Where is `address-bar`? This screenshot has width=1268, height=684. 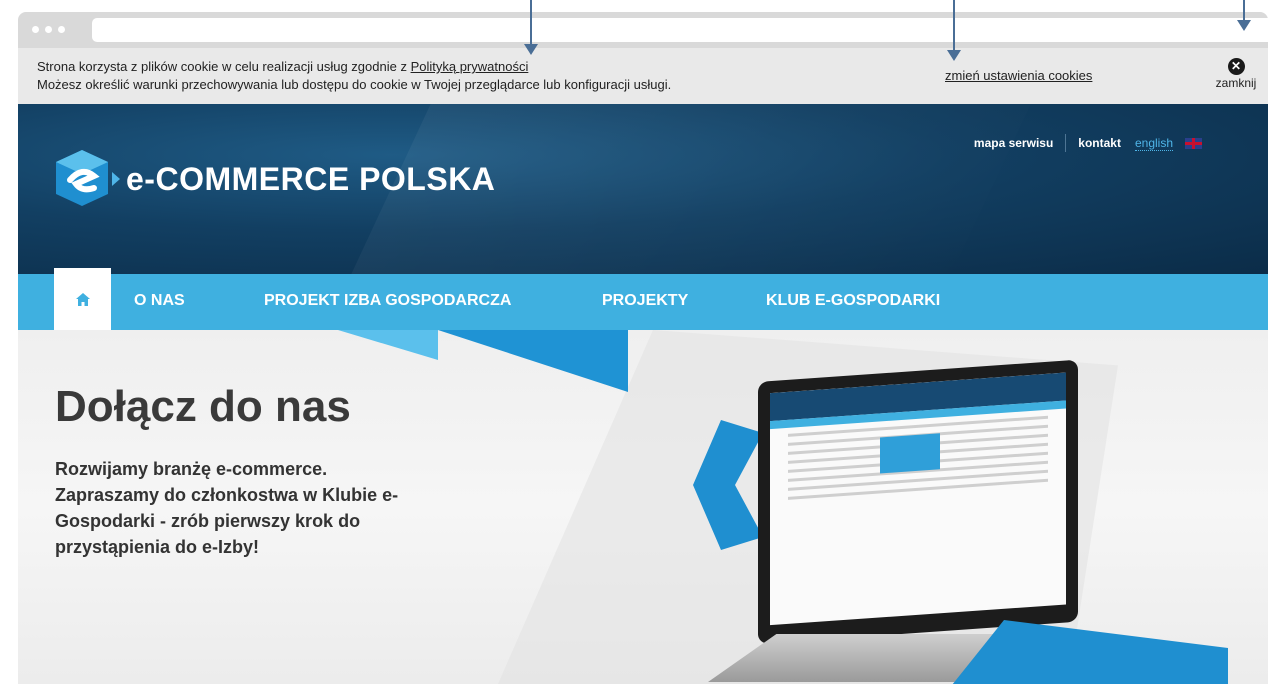 address-bar is located at coordinates (680, 30).